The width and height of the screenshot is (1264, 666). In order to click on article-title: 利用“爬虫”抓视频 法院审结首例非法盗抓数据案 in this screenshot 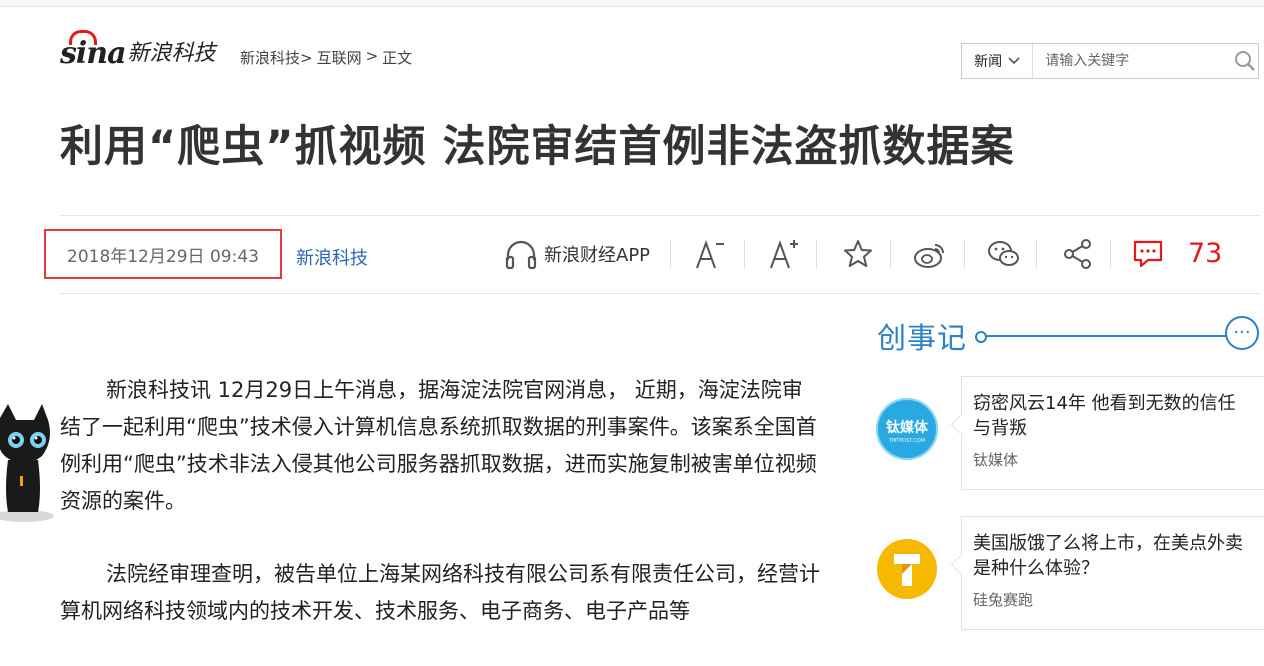, I will do `click(537, 147)`.